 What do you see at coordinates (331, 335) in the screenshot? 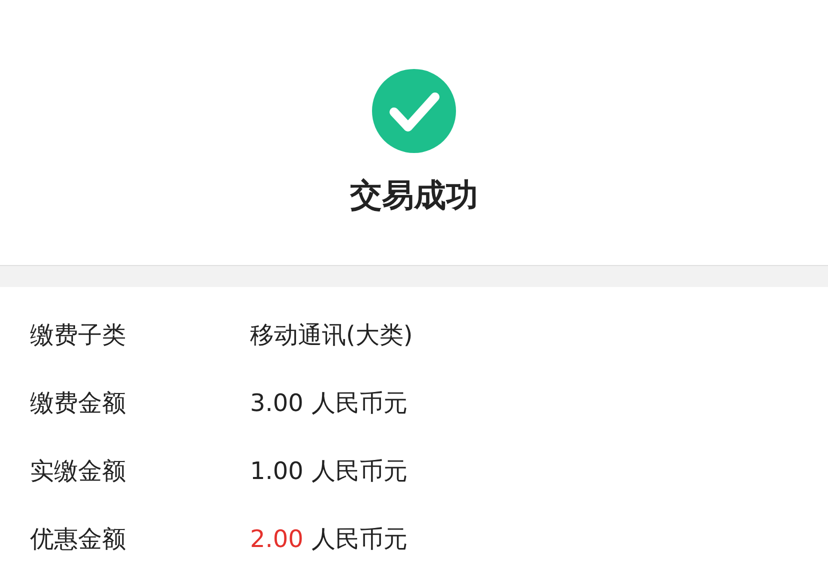
I see `detail-value: 移动通讯(大类)` at bounding box center [331, 335].